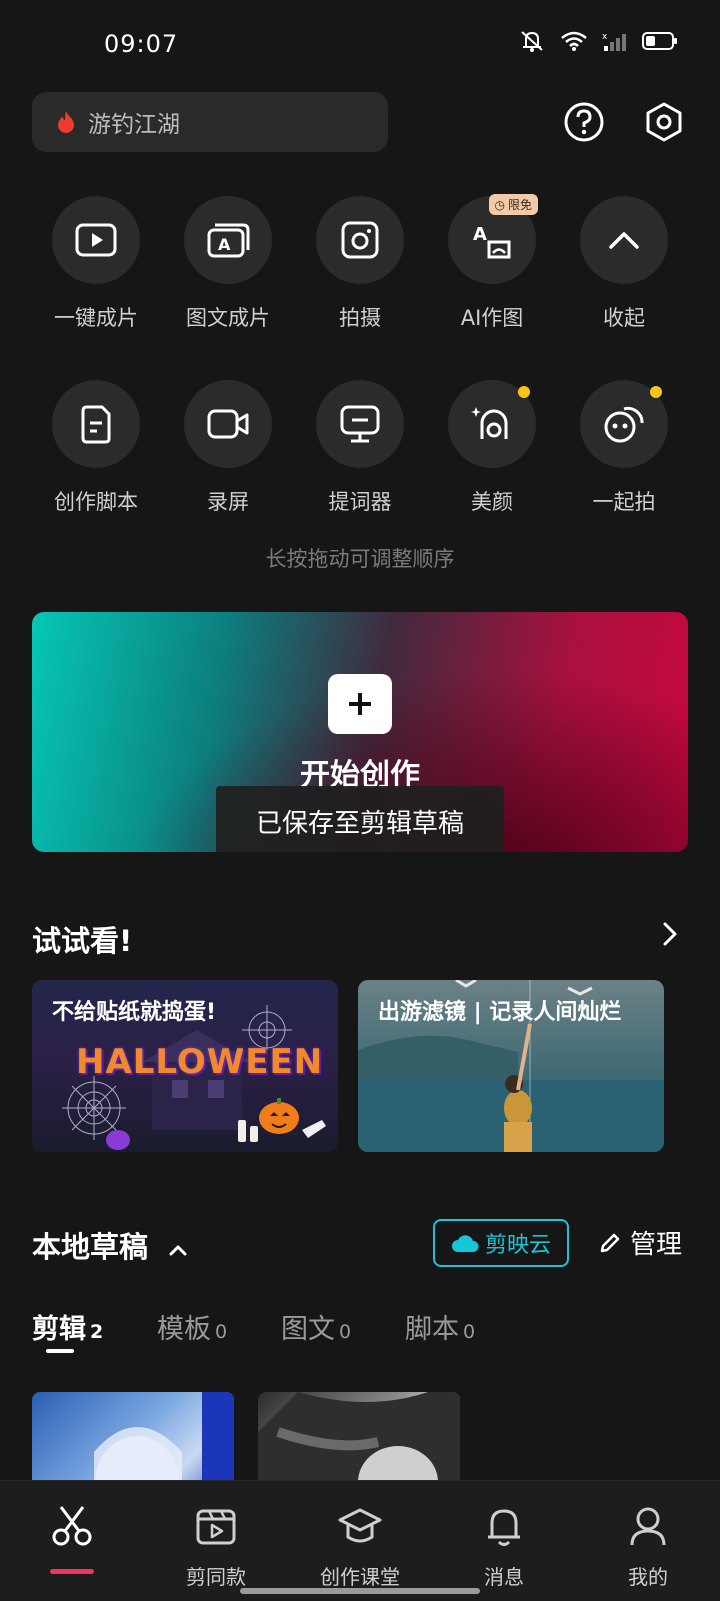  Describe the element at coordinates (216, 1527) in the screenshot. I see `template-icon` at that location.